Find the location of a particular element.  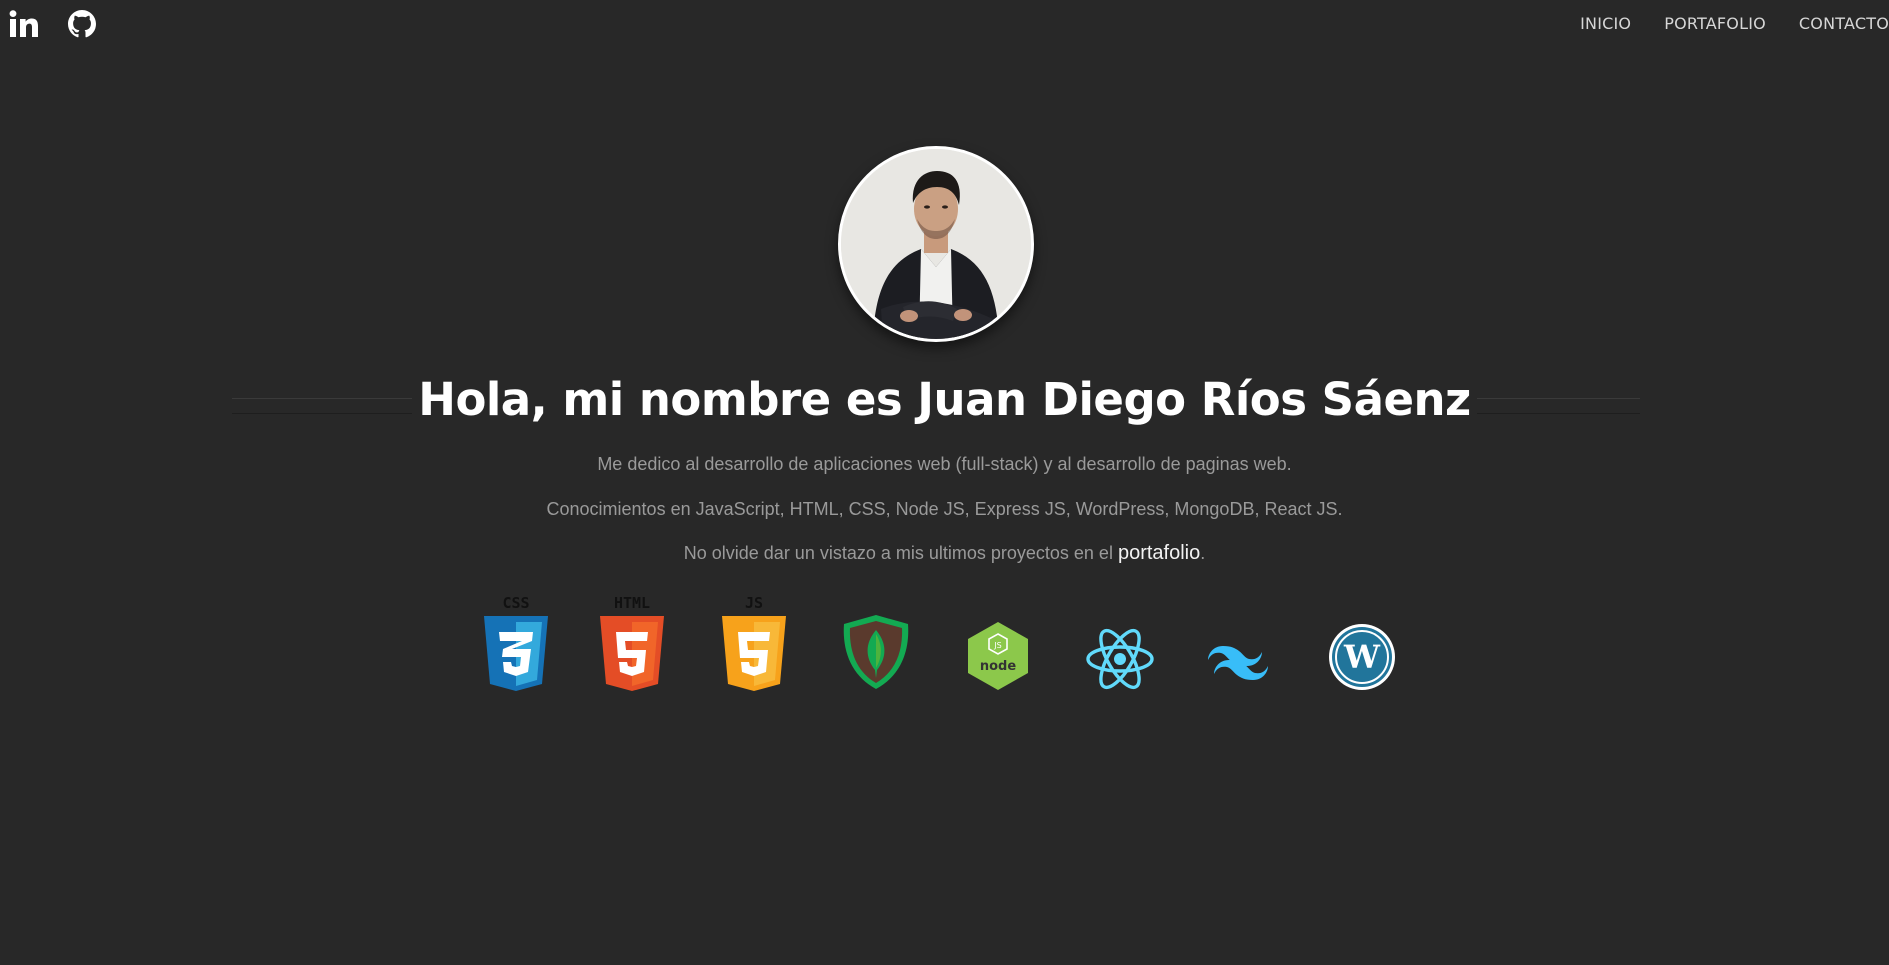

nodejs-icon: JS node is located at coordinates (998, 656).